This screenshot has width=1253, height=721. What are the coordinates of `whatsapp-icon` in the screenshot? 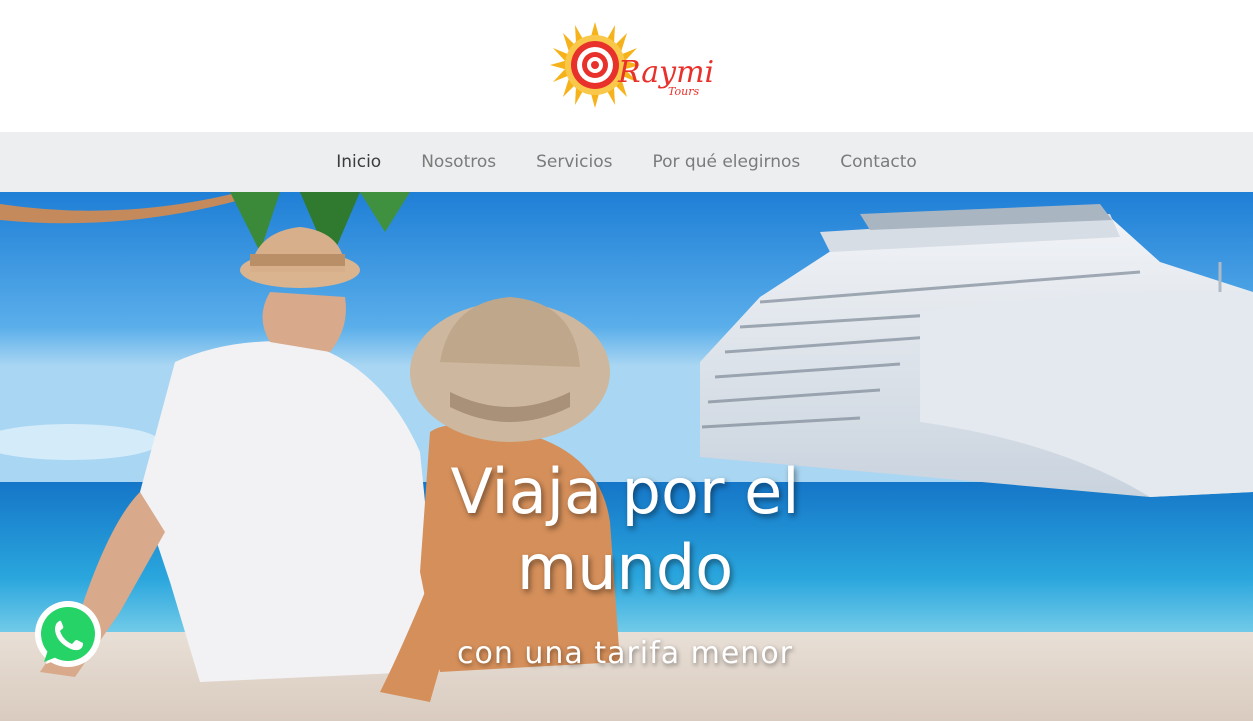 It's located at (68, 634).